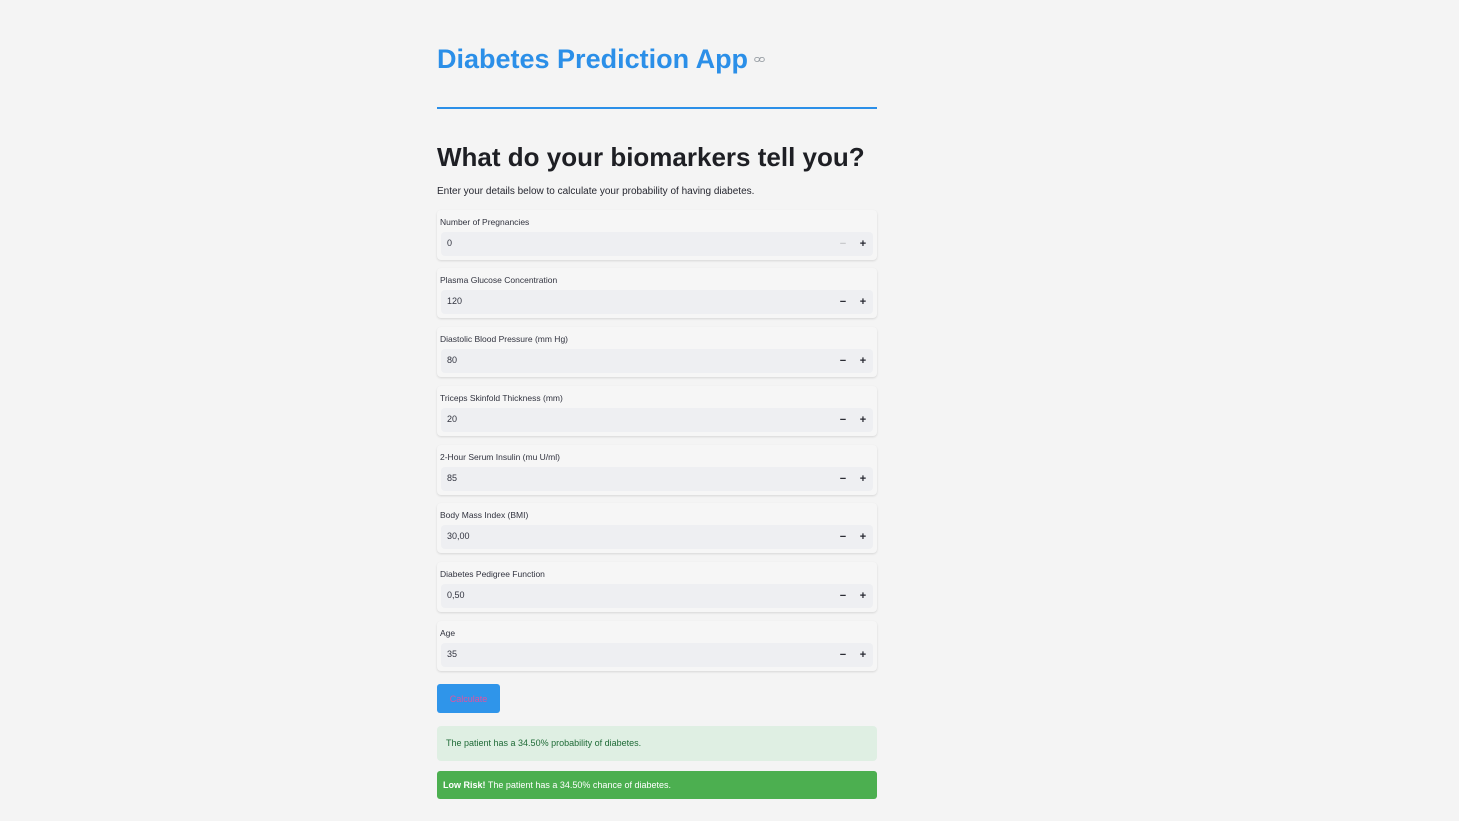 The height and width of the screenshot is (821, 1459). What do you see at coordinates (863, 361) in the screenshot?
I see `blood-pressure-increment-button: +` at bounding box center [863, 361].